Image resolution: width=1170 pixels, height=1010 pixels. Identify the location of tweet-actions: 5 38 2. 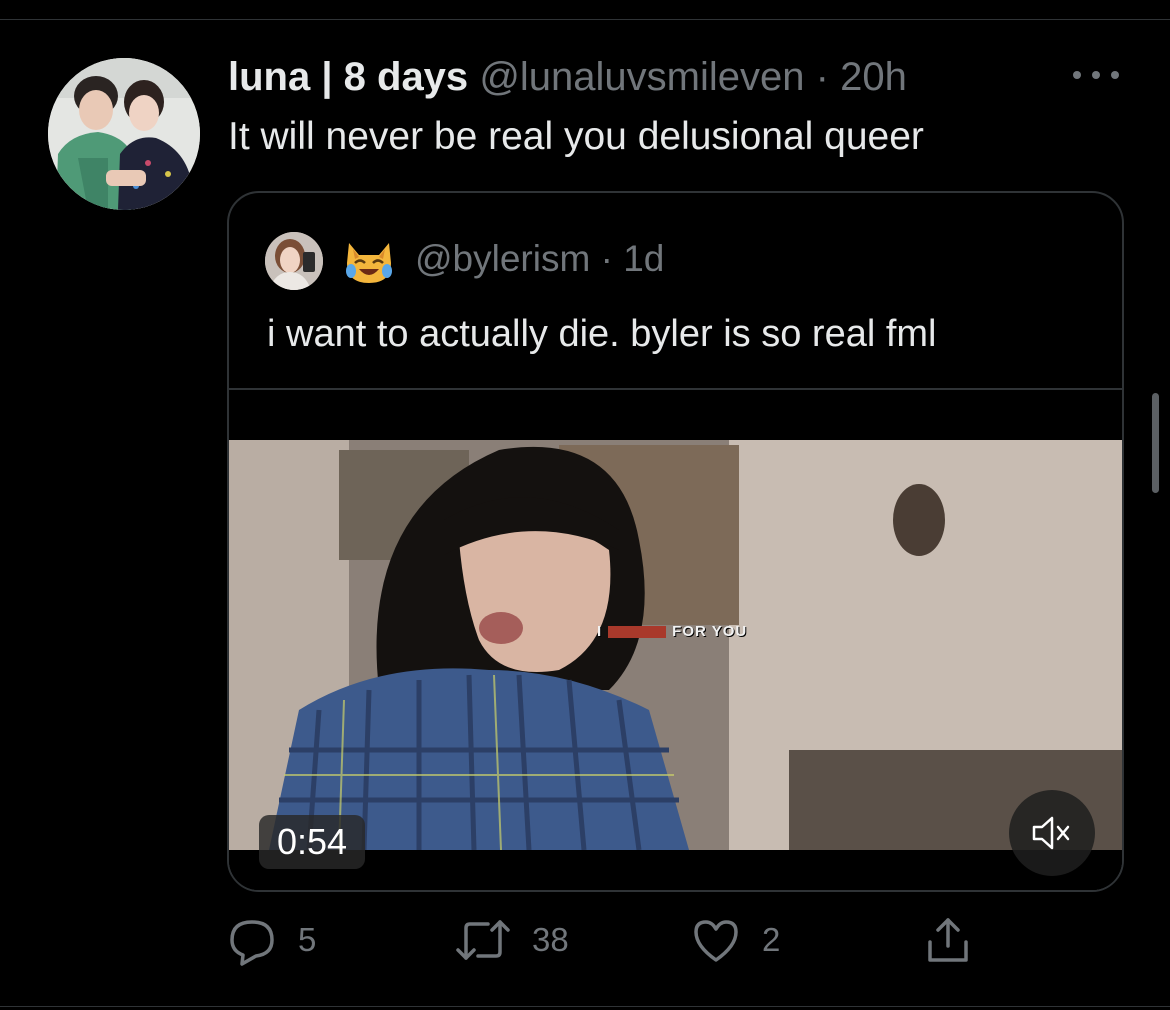
(606, 940).